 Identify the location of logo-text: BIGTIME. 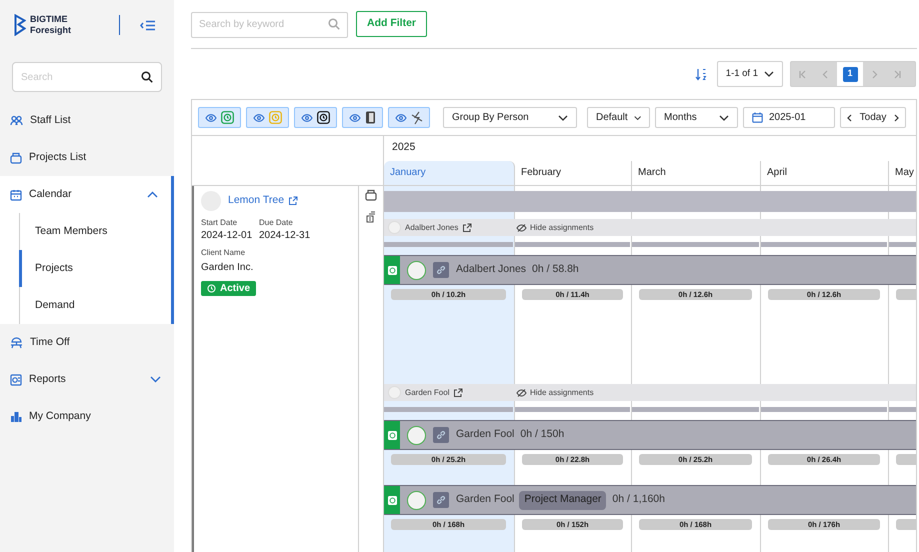
(49, 19).